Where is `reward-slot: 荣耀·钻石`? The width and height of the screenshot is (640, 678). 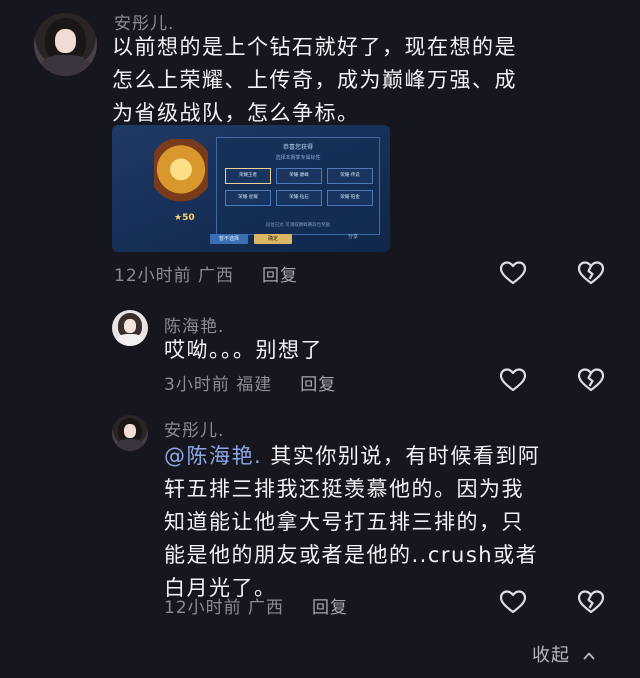 reward-slot: 荣耀·钻石 is located at coordinates (299, 198).